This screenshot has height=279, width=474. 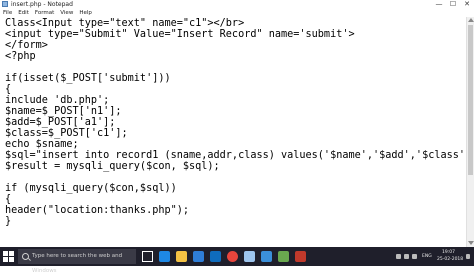 I want to click on app-icon, so click(x=283, y=256).